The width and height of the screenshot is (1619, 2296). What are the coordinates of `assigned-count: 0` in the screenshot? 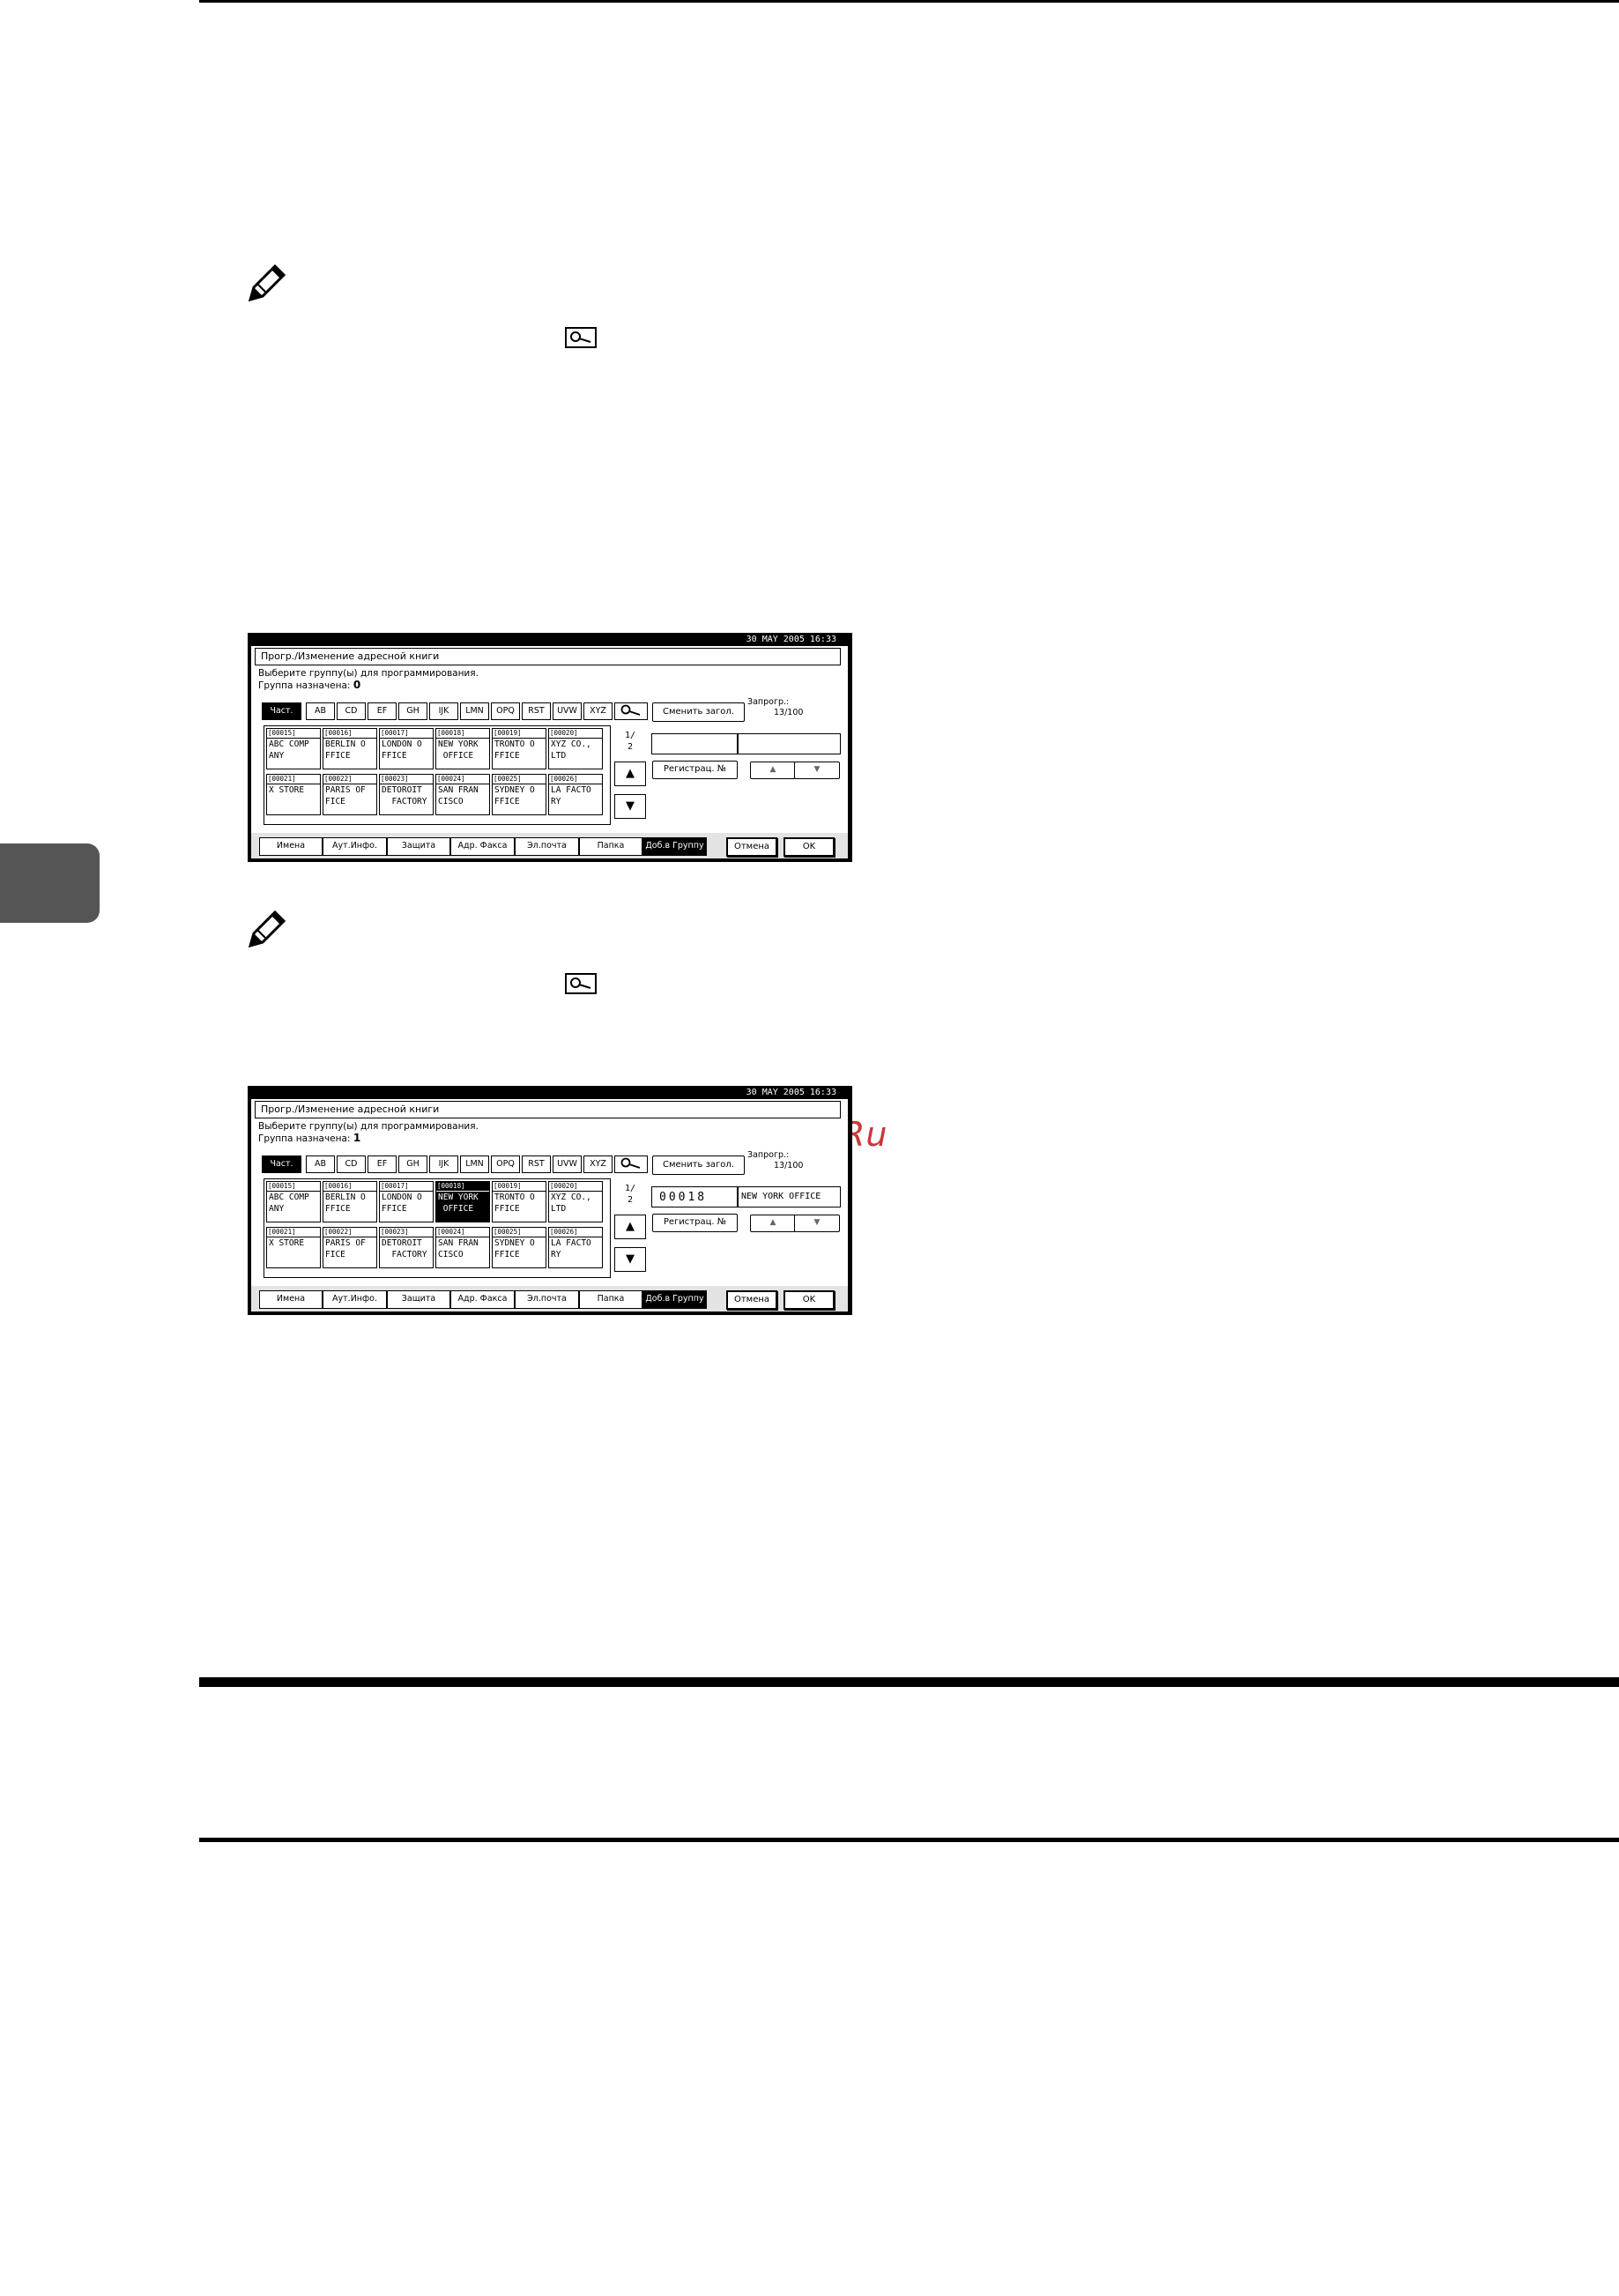 It's located at (357, 685).